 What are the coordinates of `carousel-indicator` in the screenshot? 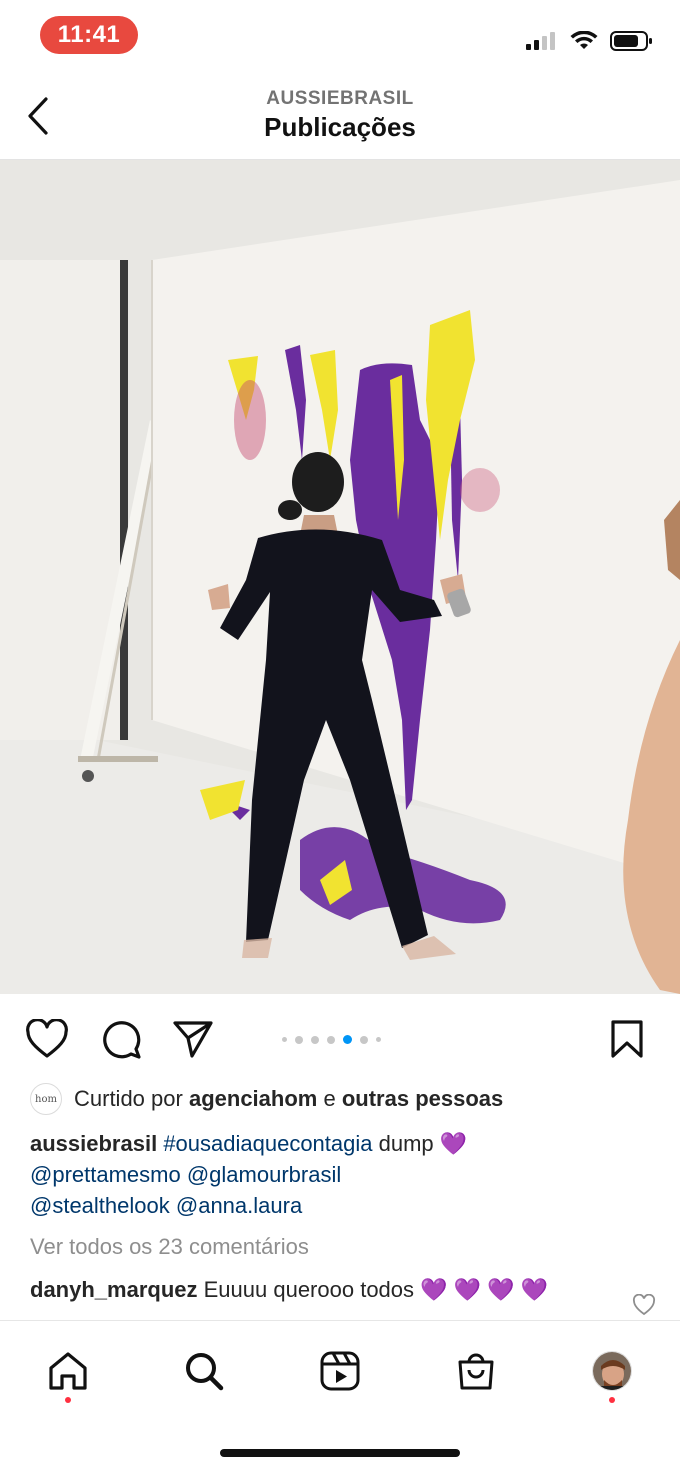 It's located at (331, 1039).